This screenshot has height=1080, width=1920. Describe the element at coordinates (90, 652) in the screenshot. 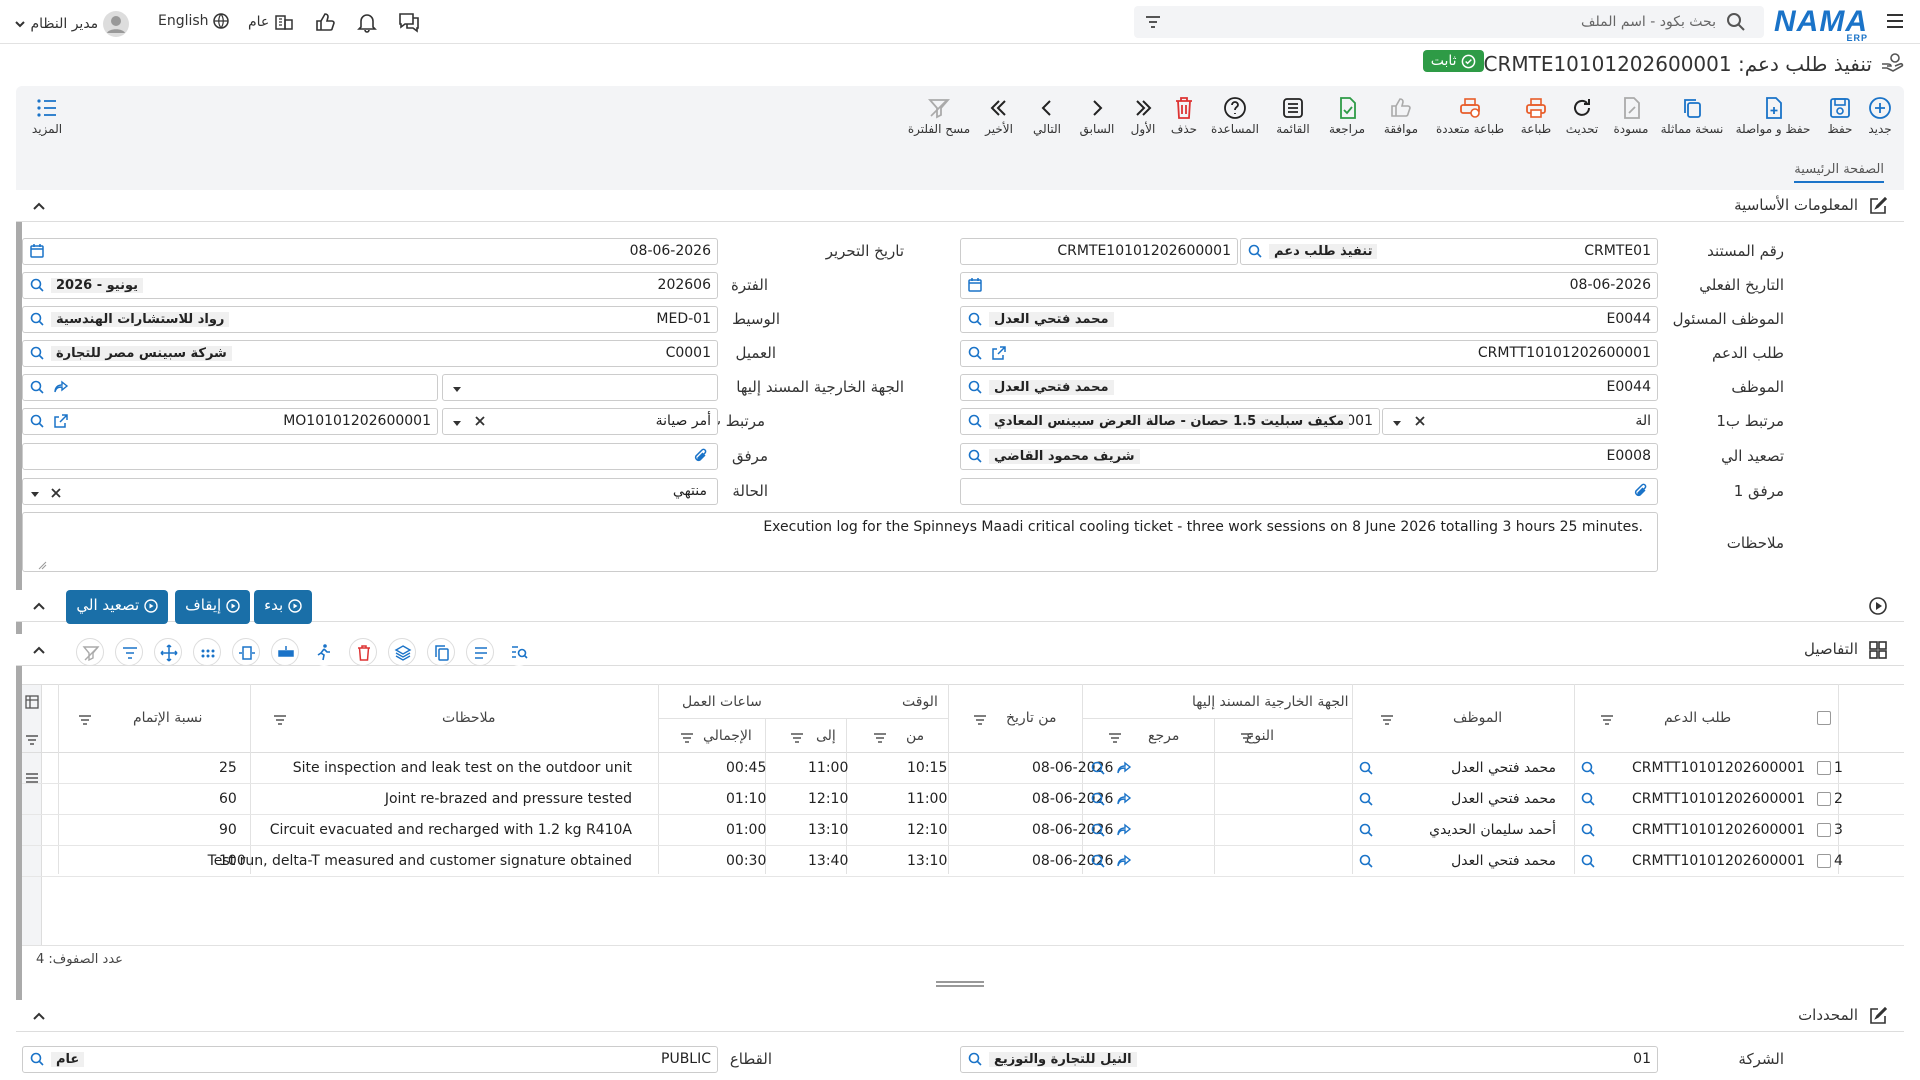

I see `grid-clear-filter-button` at that location.